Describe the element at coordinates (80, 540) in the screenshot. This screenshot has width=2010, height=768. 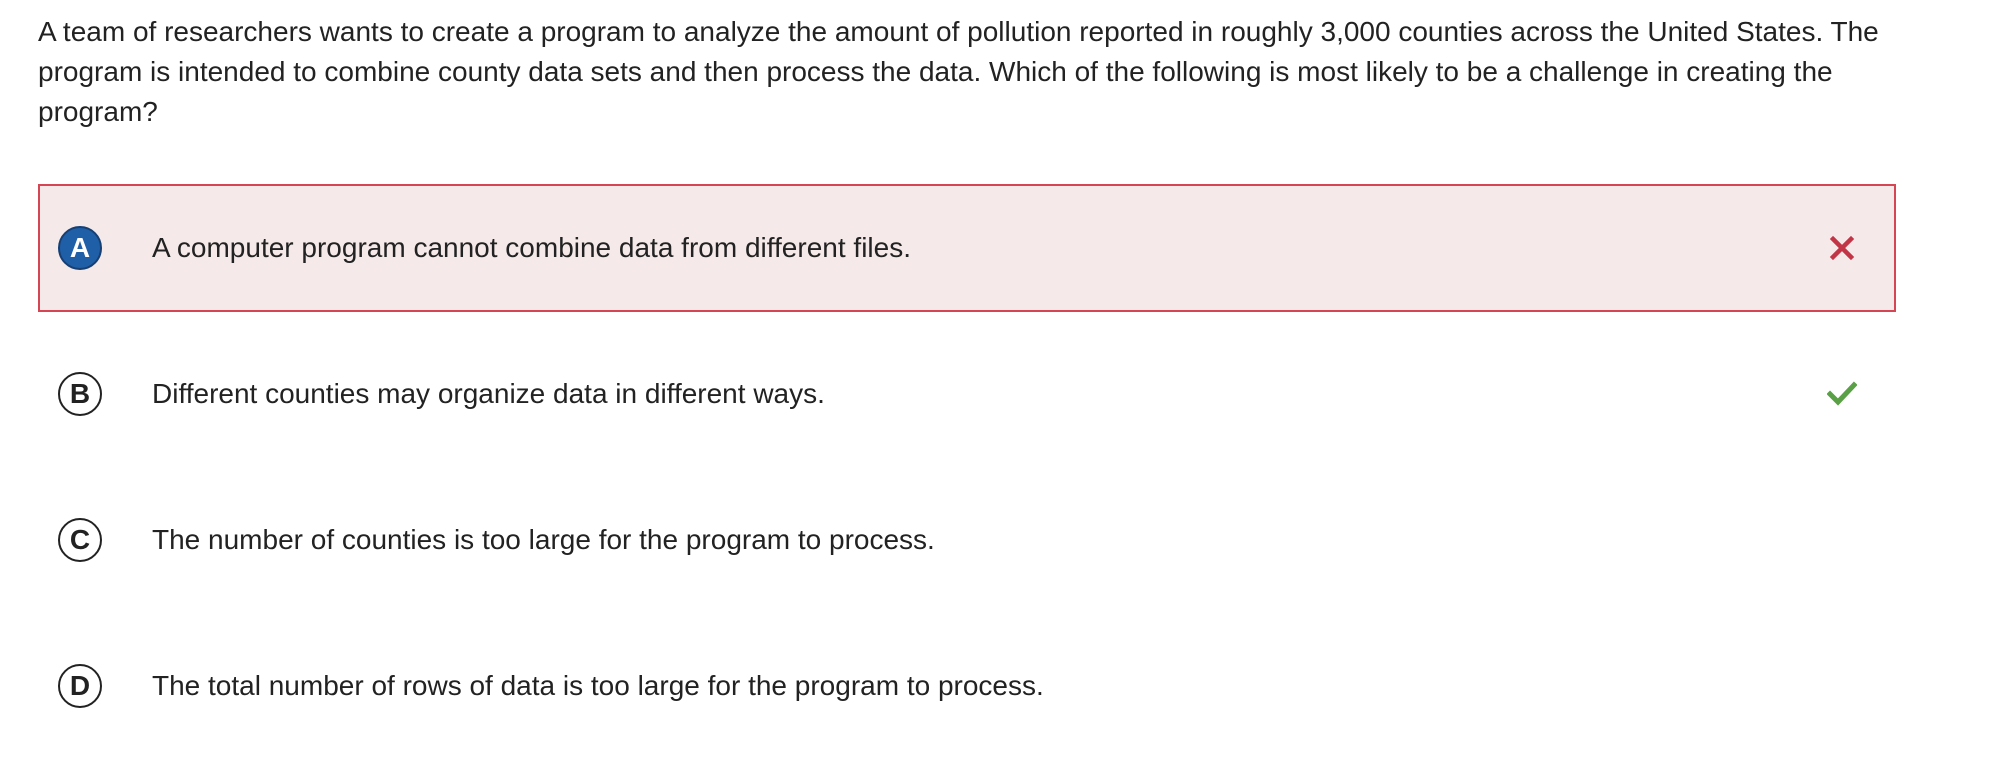
I see `choice-letter-c: C` at that location.